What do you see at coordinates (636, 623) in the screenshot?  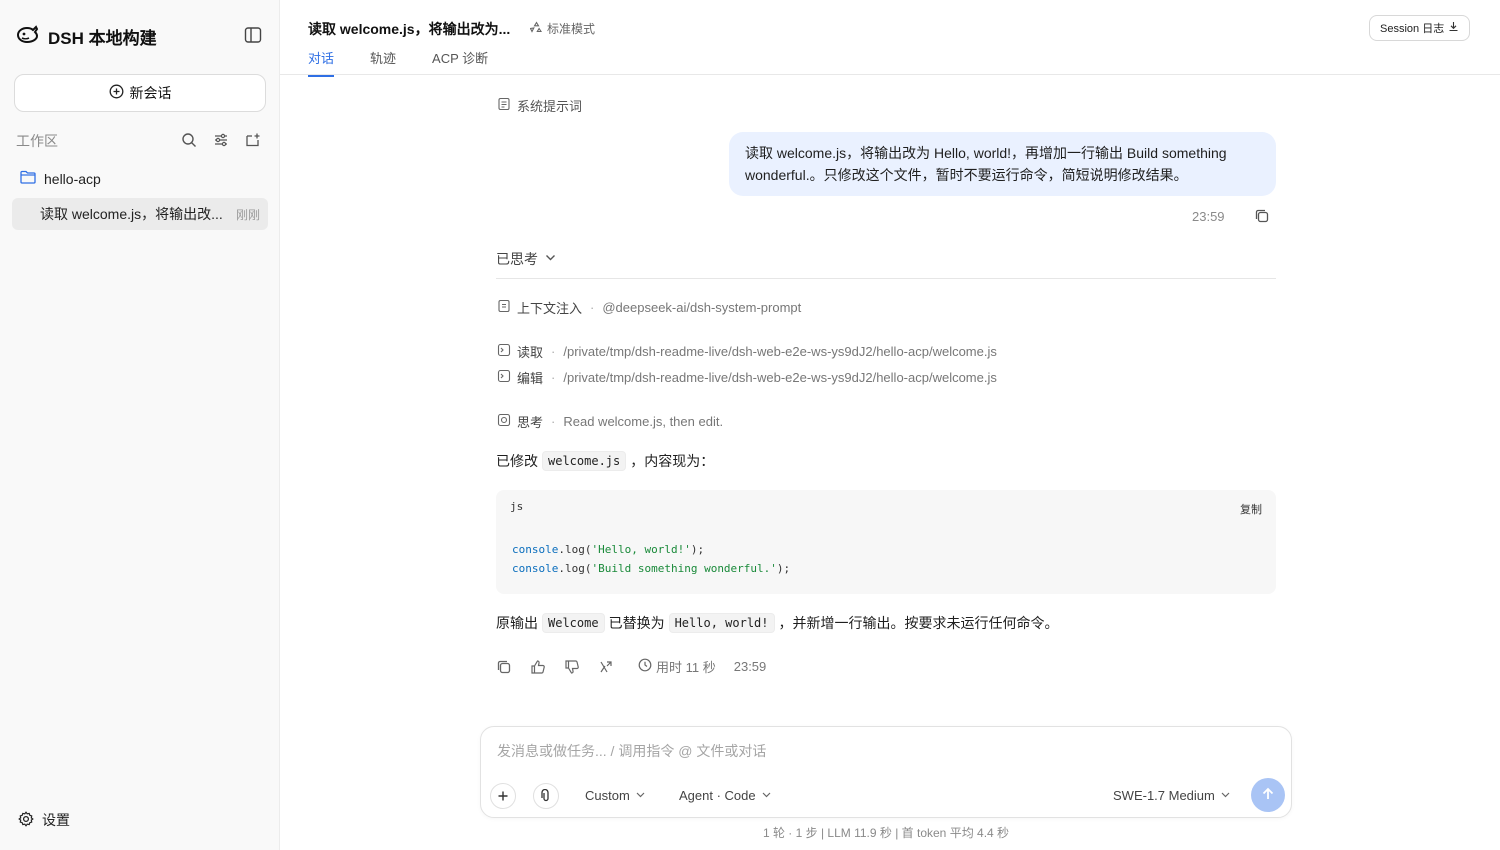 I see `summary-text: 已替换为` at bounding box center [636, 623].